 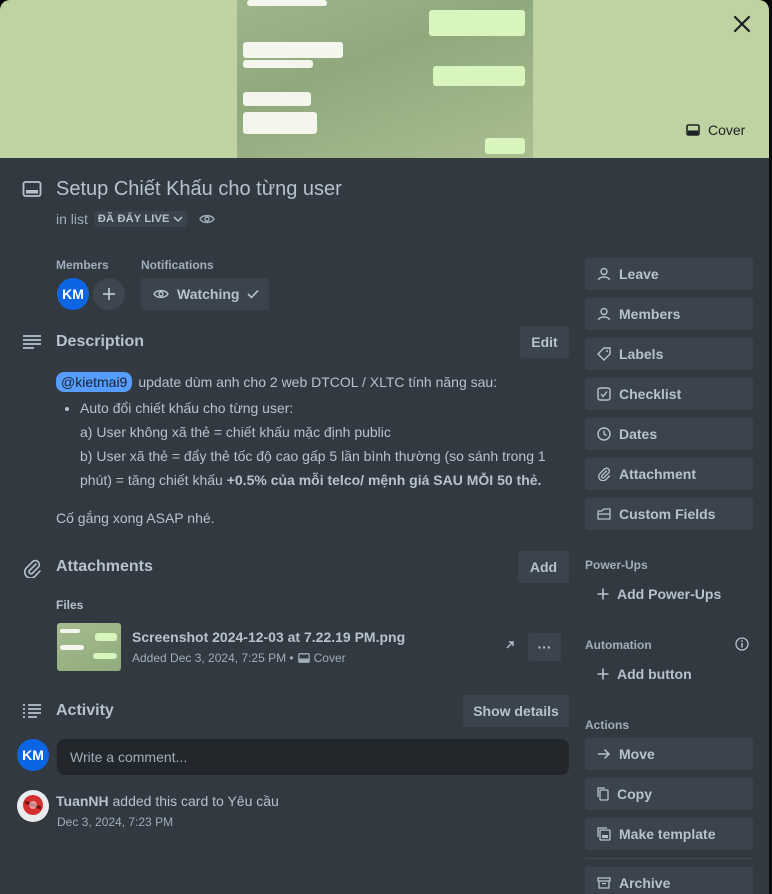 What do you see at coordinates (727, 130) in the screenshot?
I see `cover-button-label: Cover` at bounding box center [727, 130].